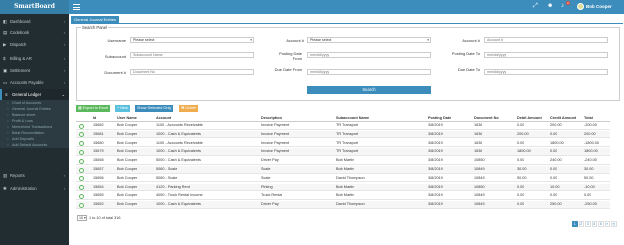 The width and height of the screenshot is (624, 245). I want to click on sidebar-toggle-icon, so click(76, 7).